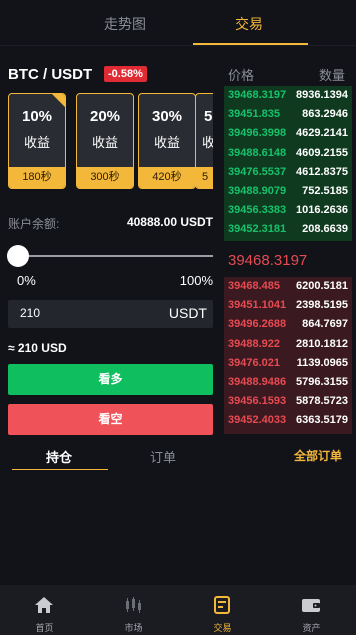  Describe the element at coordinates (288, 210) in the screenshot. I see `orderbook-row: 39456.3383 1016.2636` at that location.